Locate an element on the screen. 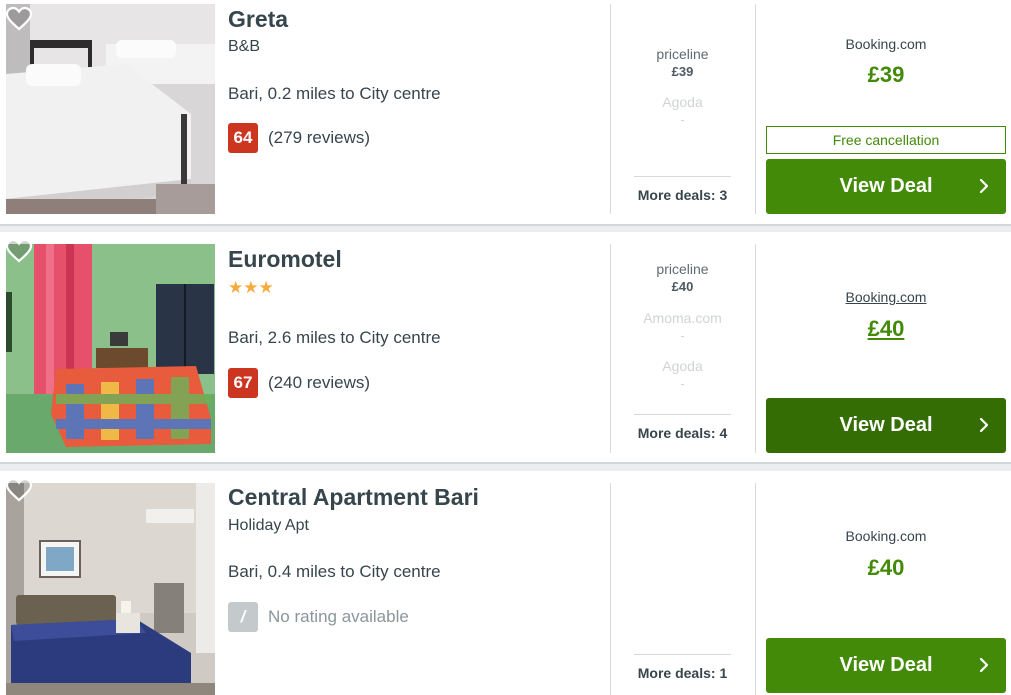  more-deals-link: More deals: 1 is located at coordinates (682, 667).